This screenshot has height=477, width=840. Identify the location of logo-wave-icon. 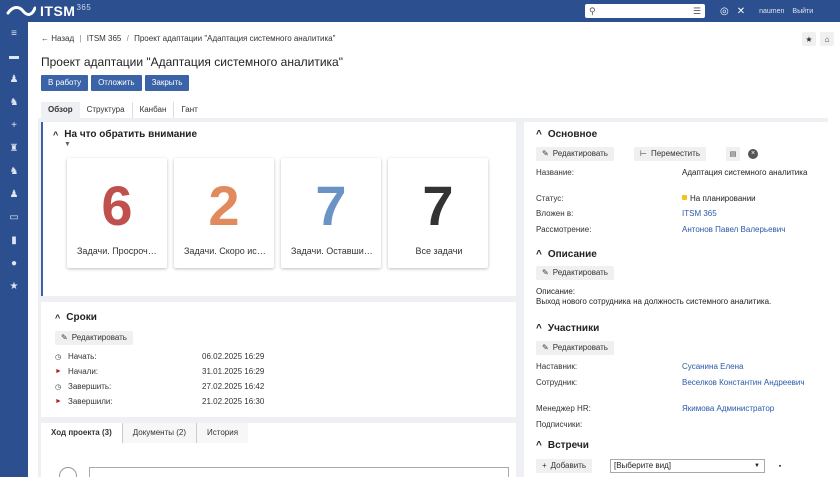
(21, 11).